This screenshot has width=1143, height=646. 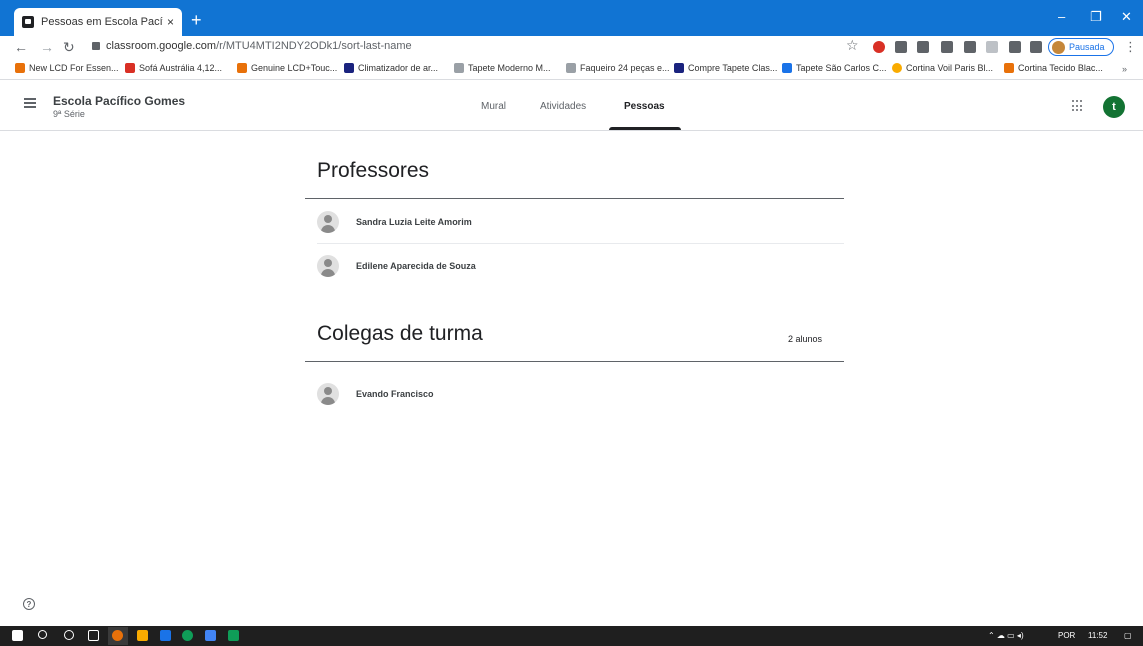 I want to click on close-window-icon: ✕, so click(x=1126, y=17).